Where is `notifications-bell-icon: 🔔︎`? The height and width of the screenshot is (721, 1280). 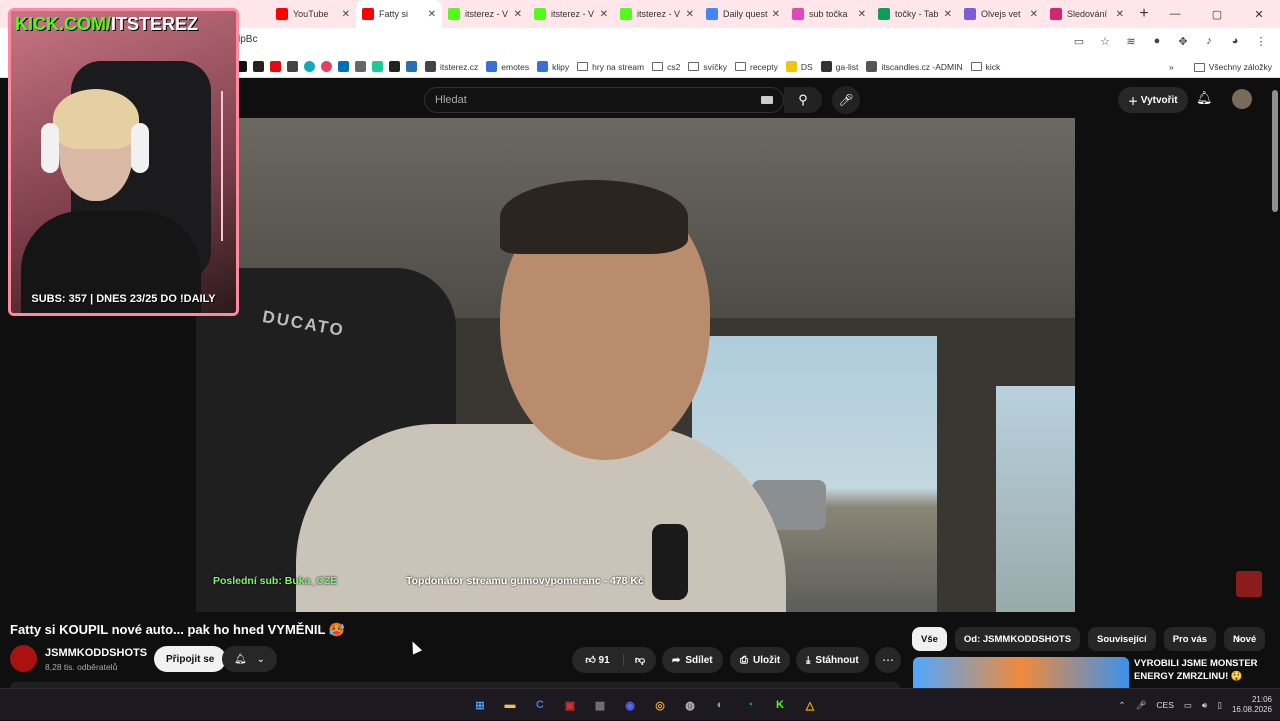
notifications-bell-icon: 🔔︎ is located at coordinates (1204, 98).